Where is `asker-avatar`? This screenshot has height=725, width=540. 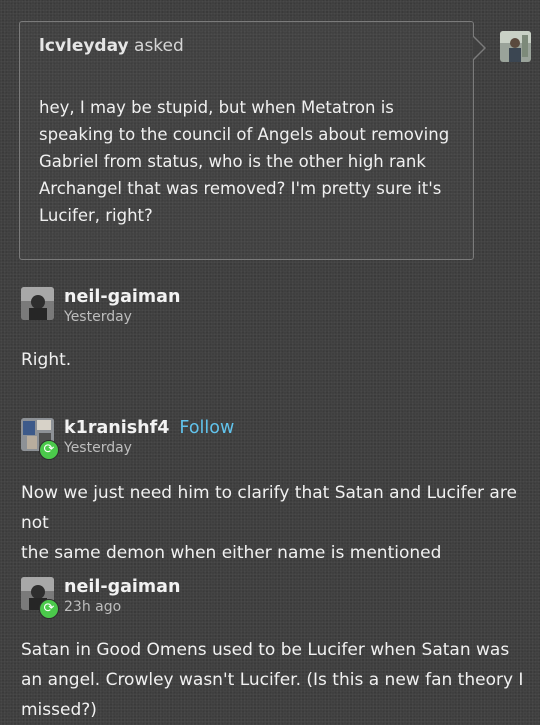
asker-avatar is located at coordinates (515, 46).